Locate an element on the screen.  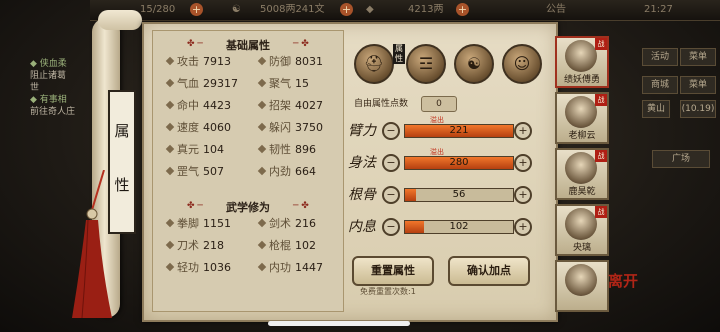
avatar-yinyang-icon: ☯ is located at coordinates (474, 64).